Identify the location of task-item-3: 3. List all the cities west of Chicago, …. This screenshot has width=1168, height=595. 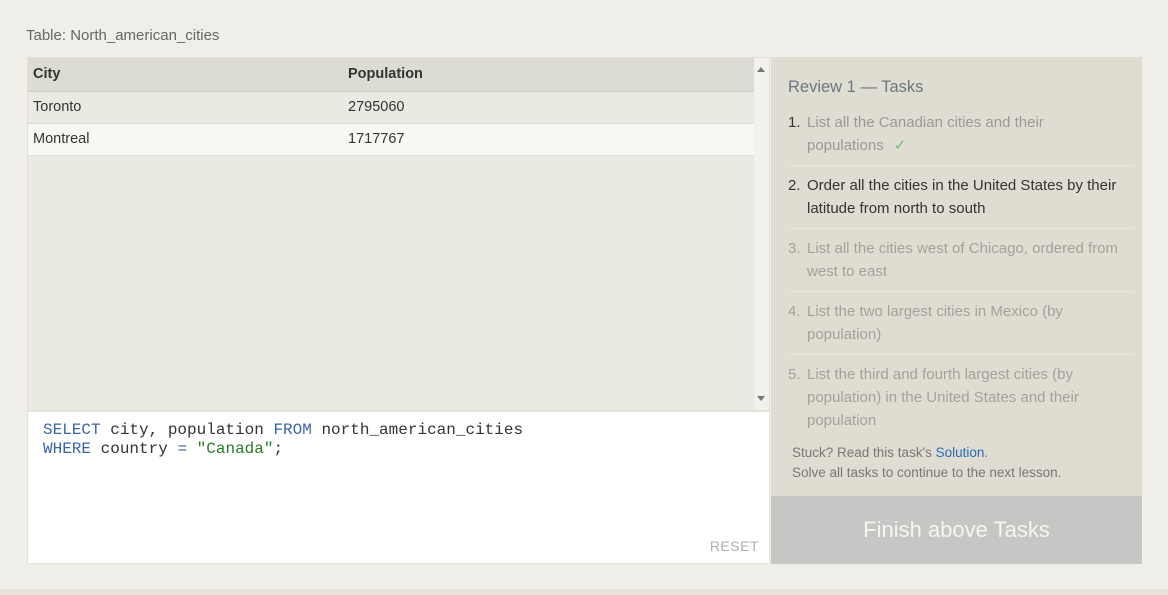
(961, 259).